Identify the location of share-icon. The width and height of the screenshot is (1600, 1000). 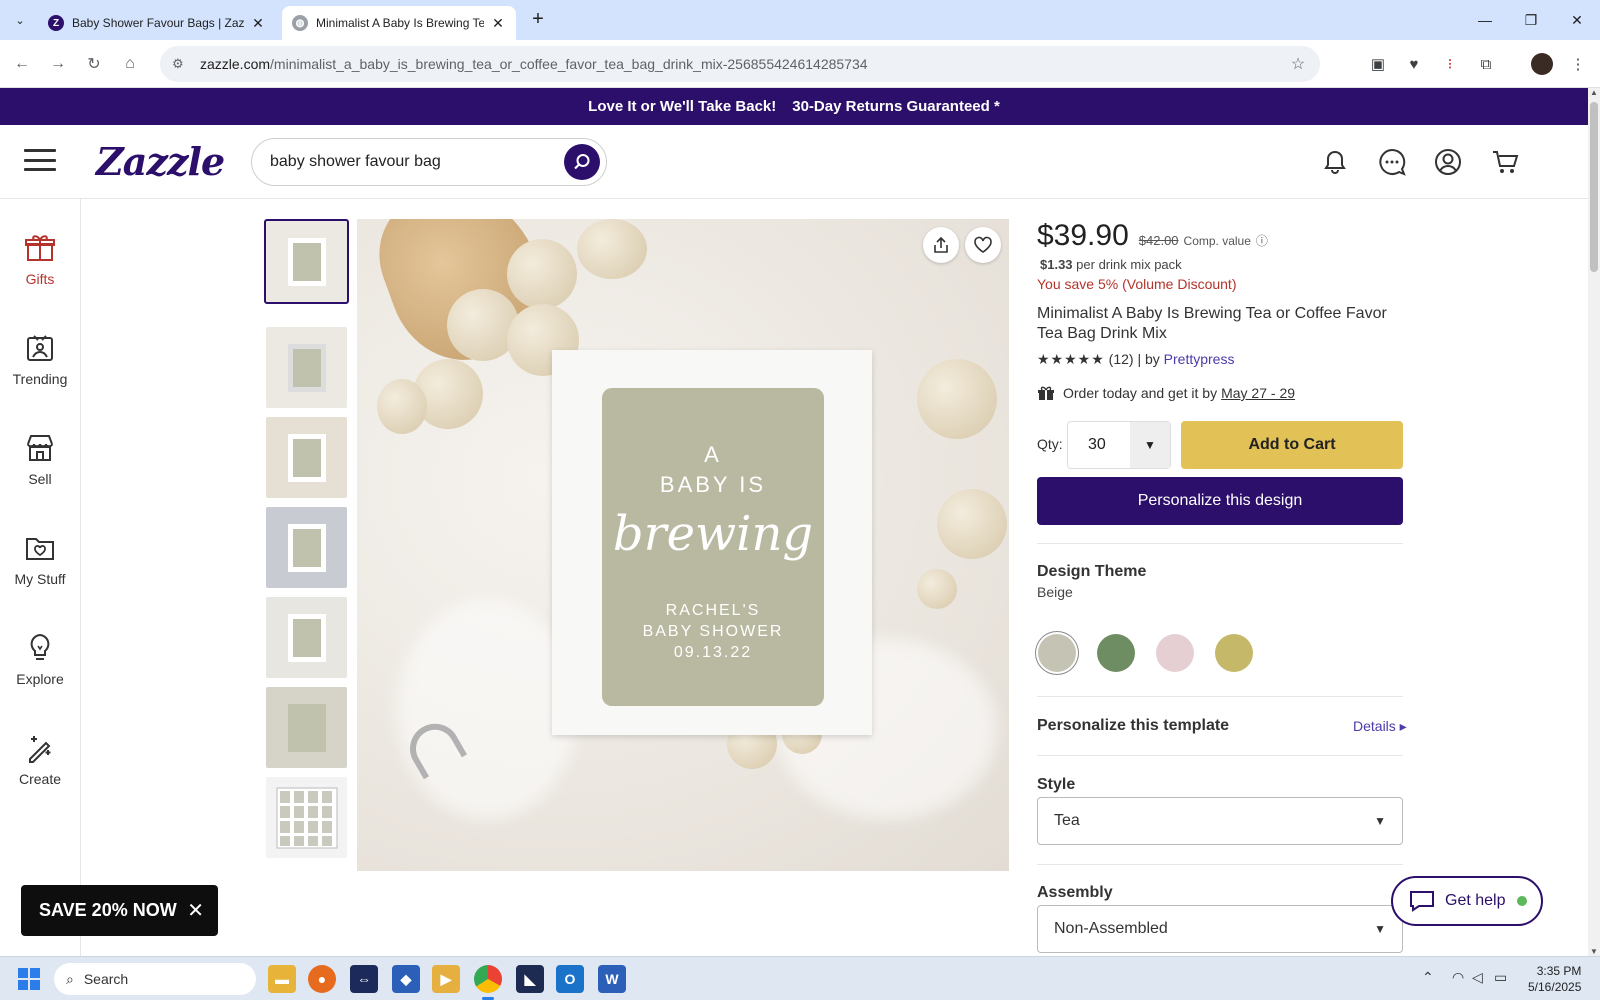
(941, 245).